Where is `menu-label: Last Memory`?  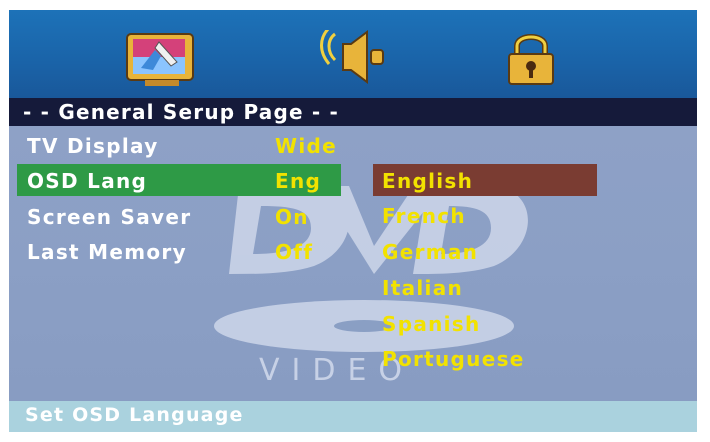
menu-label: Last Memory is located at coordinates (107, 252).